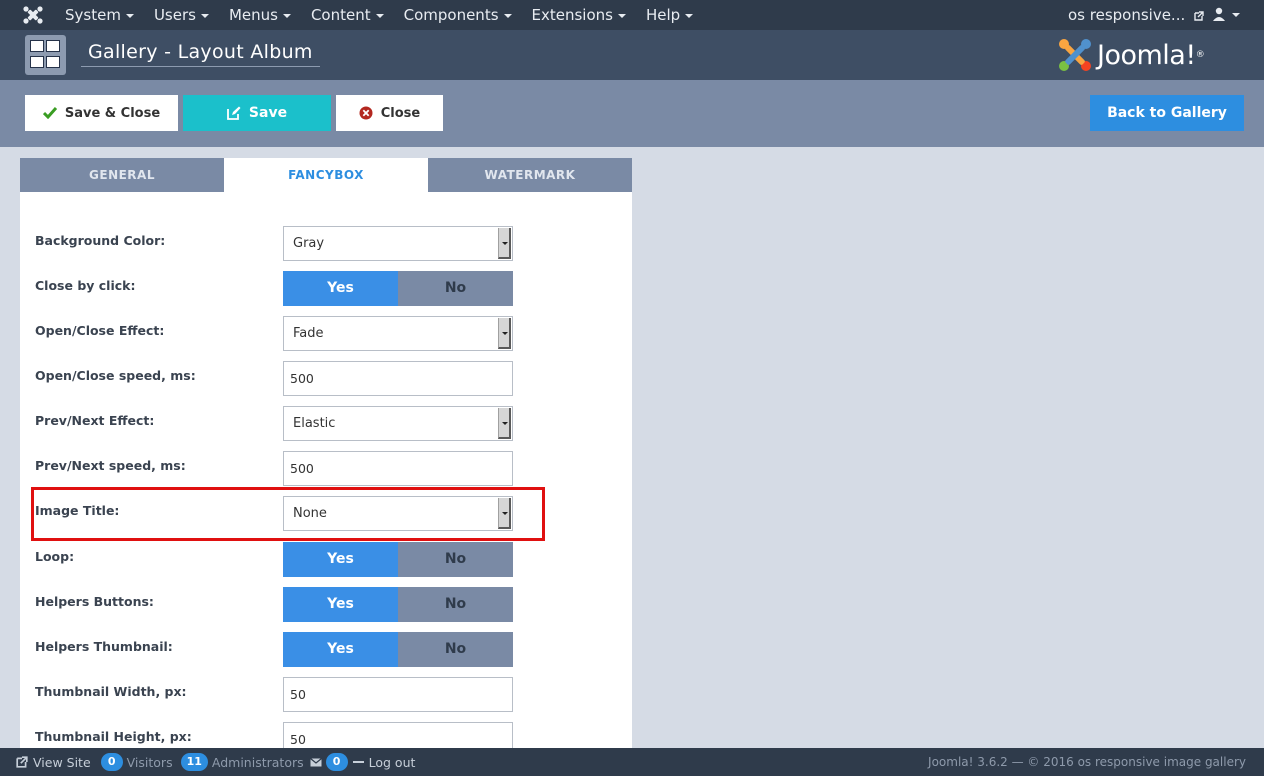 Image resolution: width=1264 pixels, height=776 pixels. Describe the element at coordinates (309, 243) in the screenshot. I see `select-value: Gray` at that location.